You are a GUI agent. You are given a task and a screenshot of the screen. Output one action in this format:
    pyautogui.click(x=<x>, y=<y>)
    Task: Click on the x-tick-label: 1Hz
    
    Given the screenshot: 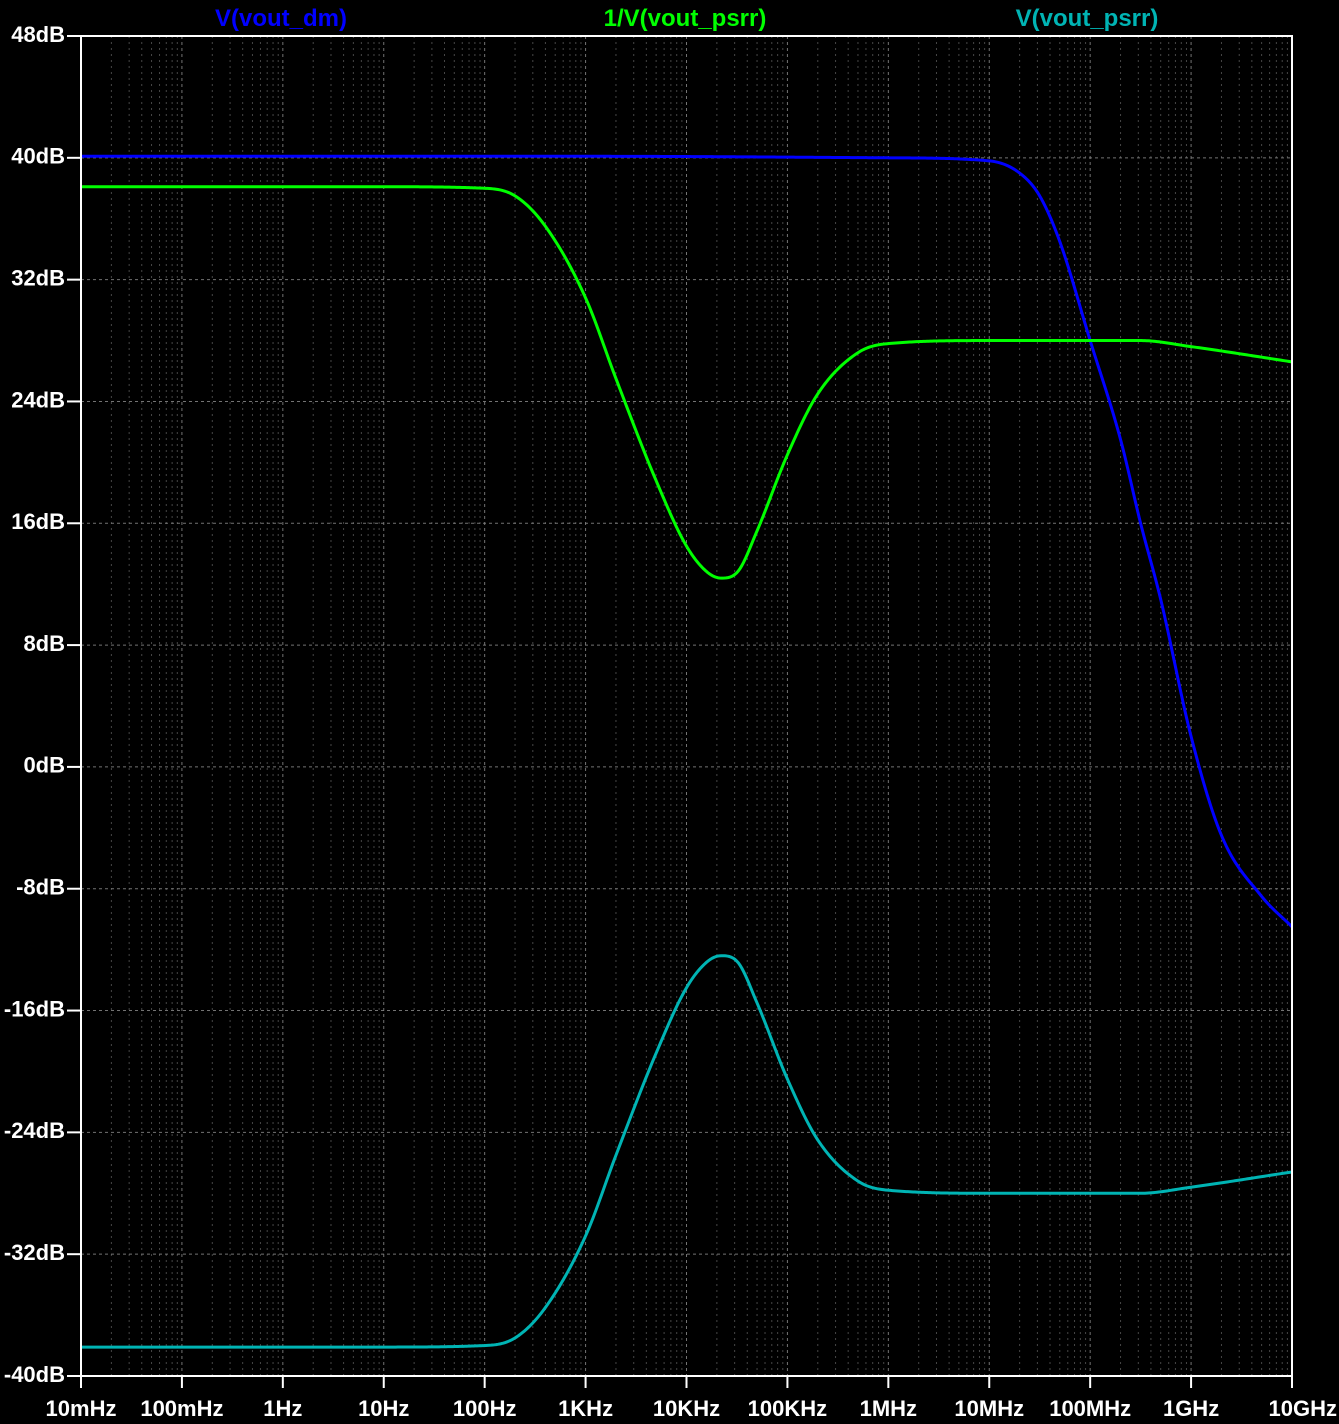 What is the action you would take?
    pyautogui.click(x=282, y=1408)
    